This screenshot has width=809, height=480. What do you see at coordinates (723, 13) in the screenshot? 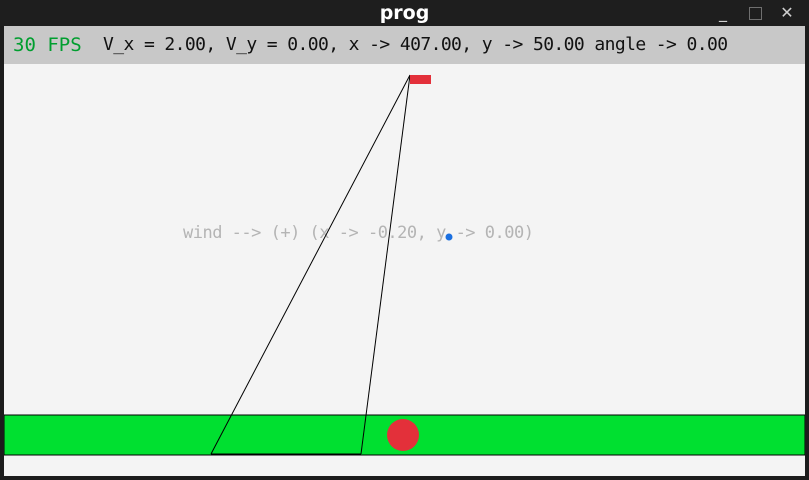
I see `minimize-button: _` at bounding box center [723, 13].